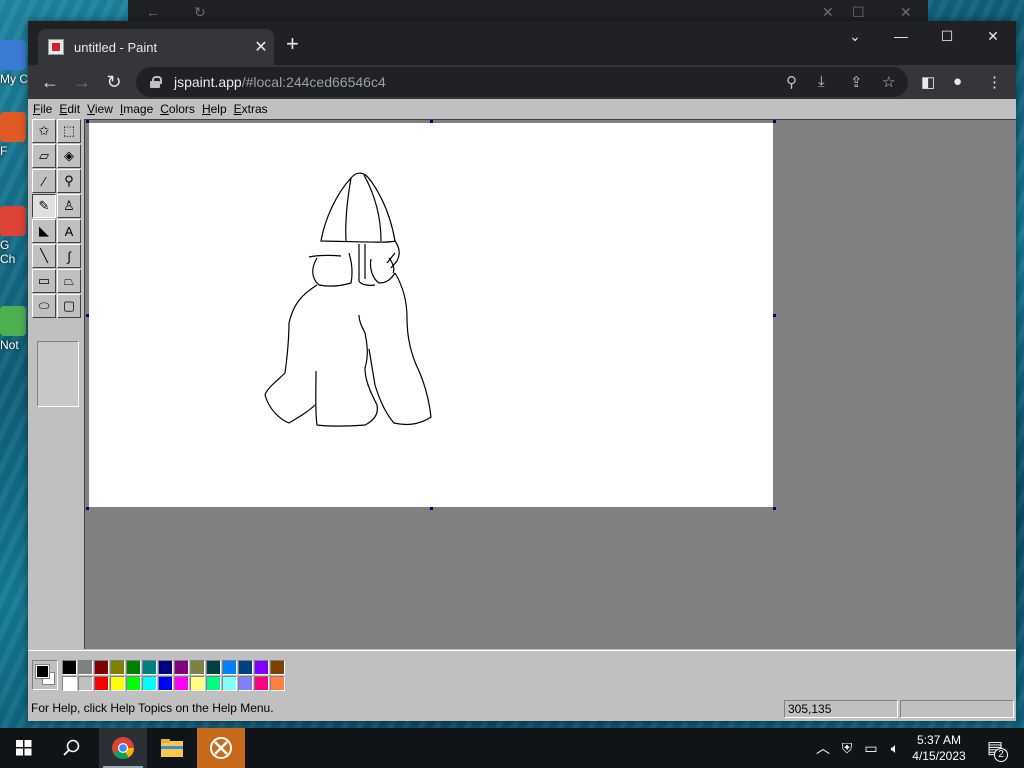  What do you see at coordinates (15, 236) in the screenshot?
I see `desktop-icon: G Ch` at bounding box center [15, 236].